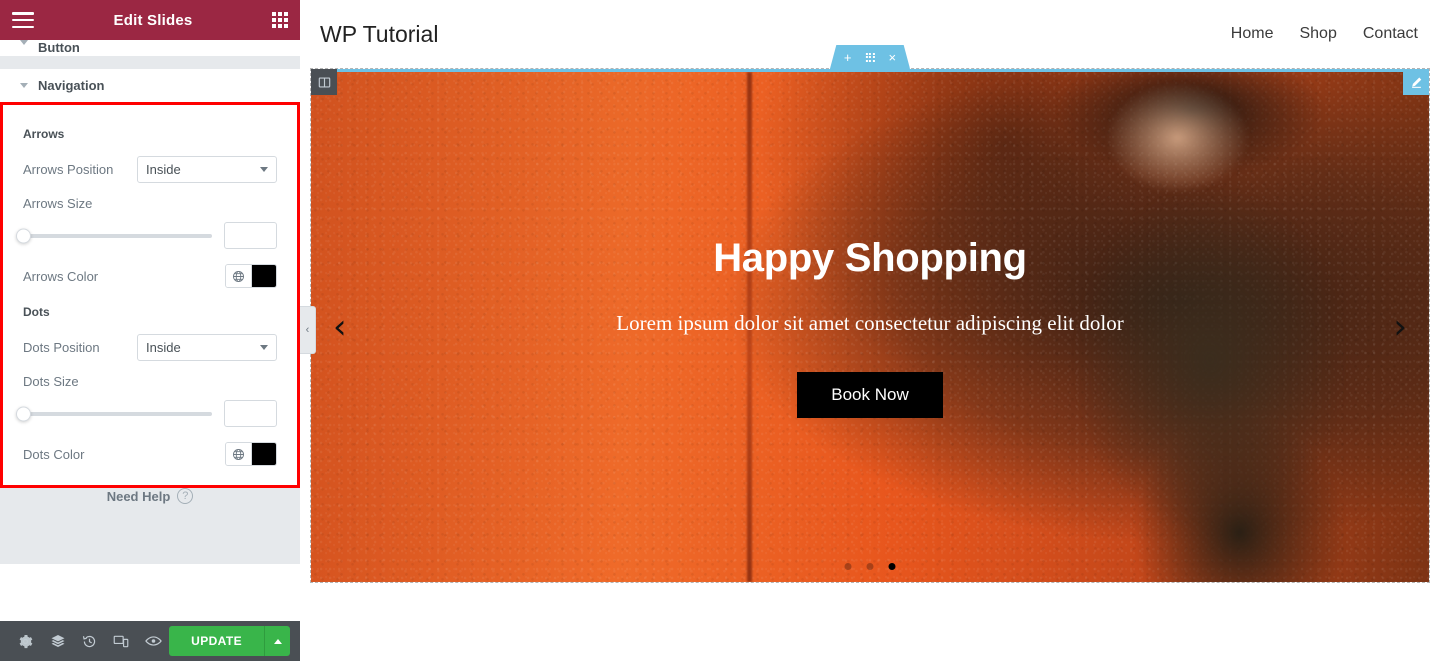 The image size is (1440, 661). I want to click on arrows-color-control, so click(251, 276).